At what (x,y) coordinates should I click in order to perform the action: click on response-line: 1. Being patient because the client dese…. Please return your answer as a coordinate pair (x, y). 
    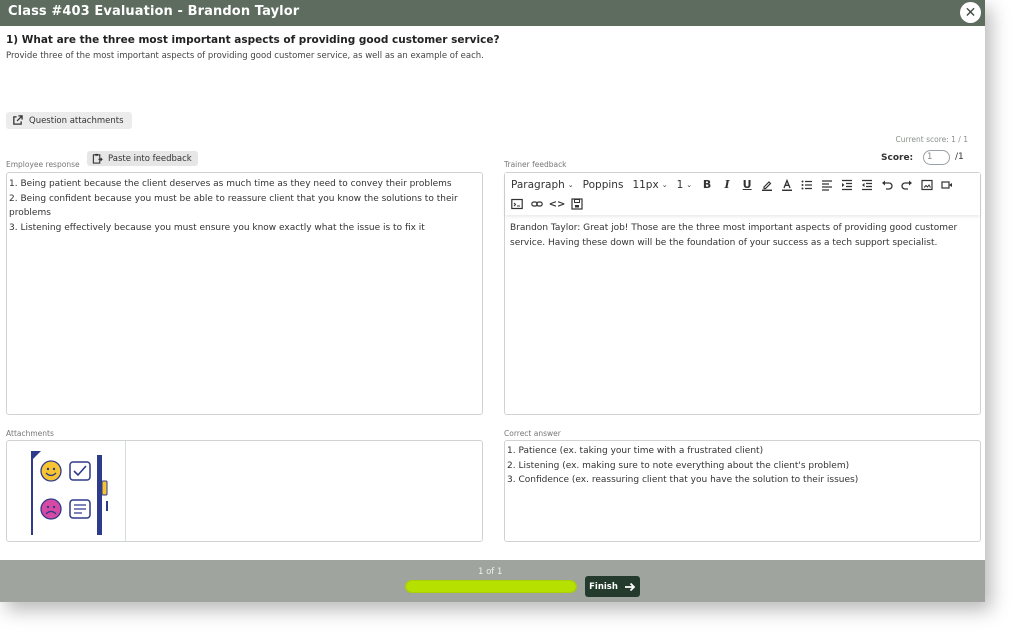
    Looking at the image, I should click on (230, 184).